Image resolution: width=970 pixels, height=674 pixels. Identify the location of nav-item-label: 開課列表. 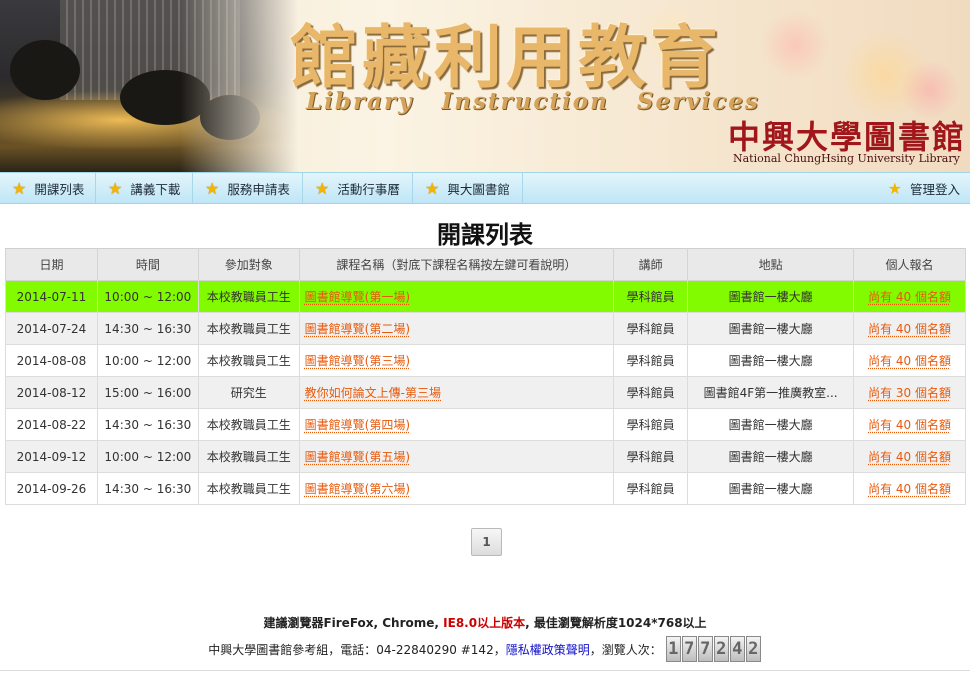
(59, 189).